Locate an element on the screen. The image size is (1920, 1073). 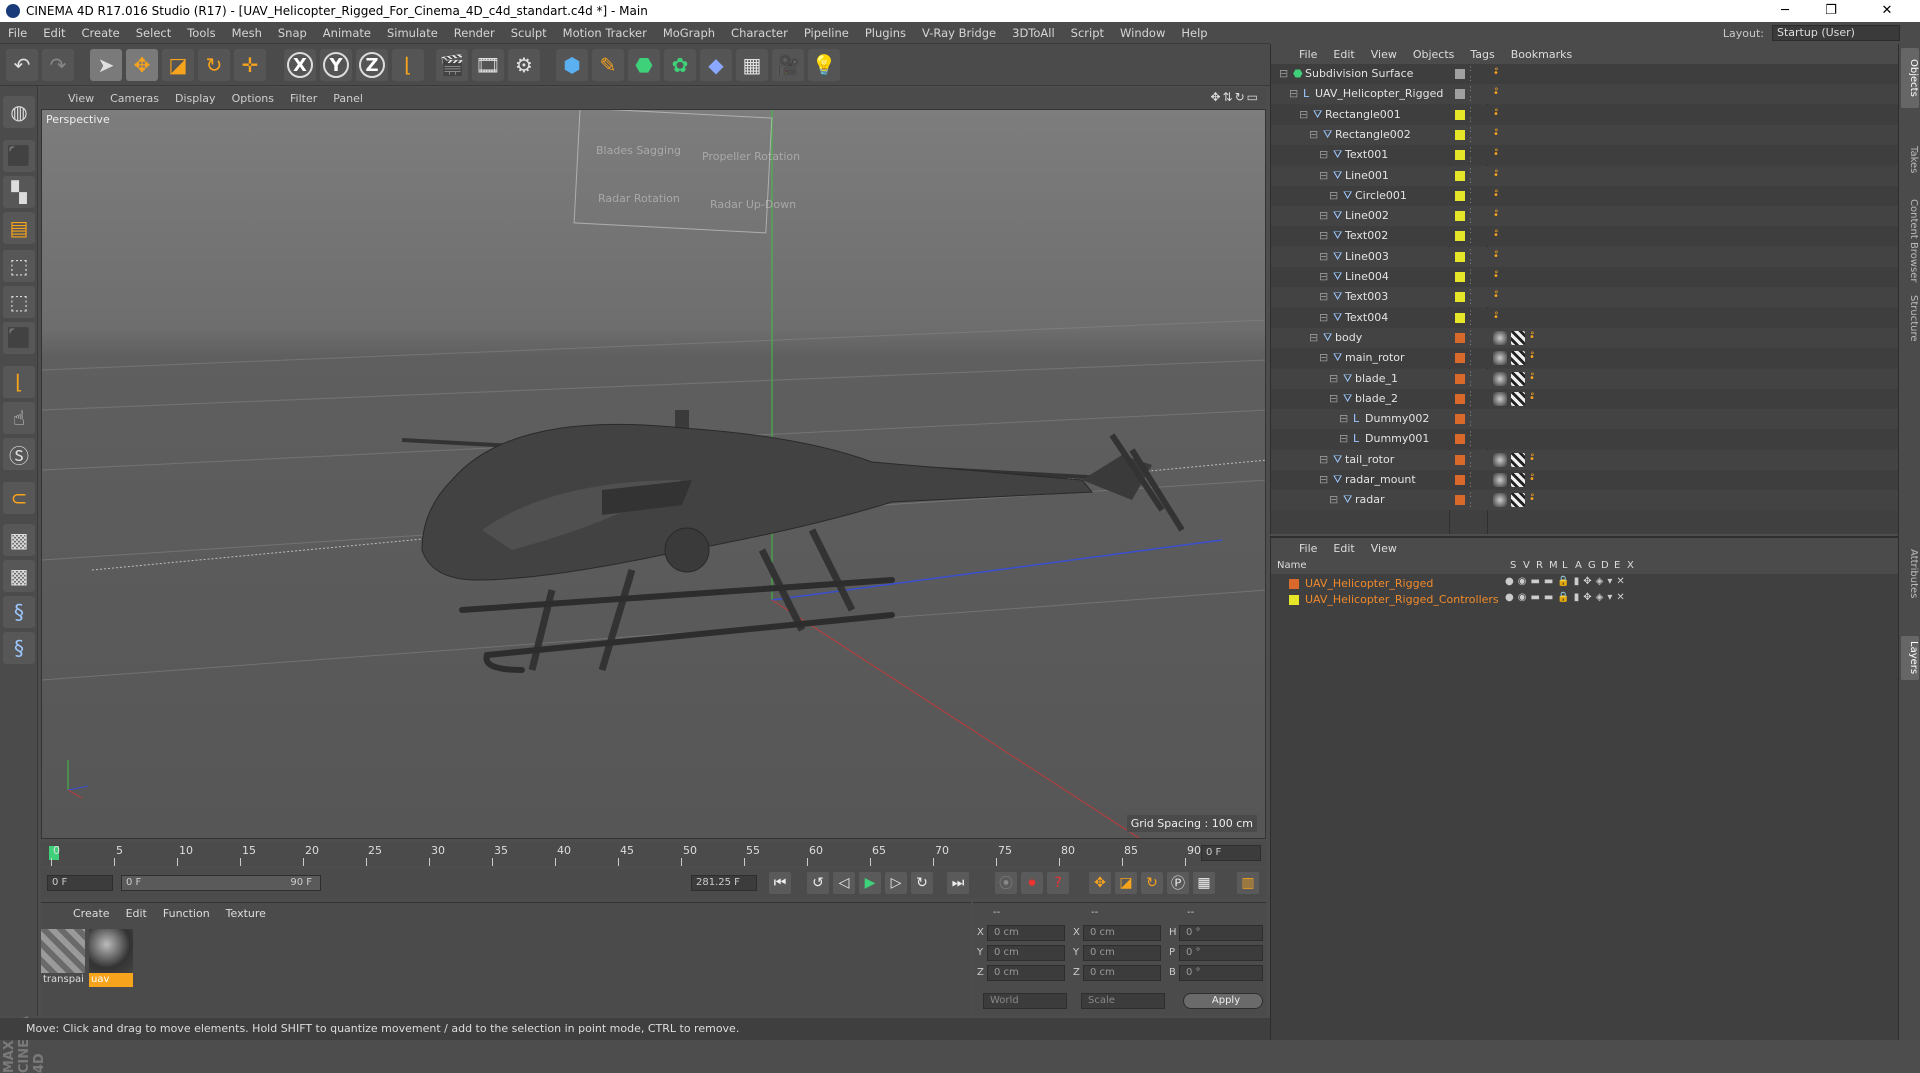
key-scale-icon: ◪ is located at coordinates (1126, 883).